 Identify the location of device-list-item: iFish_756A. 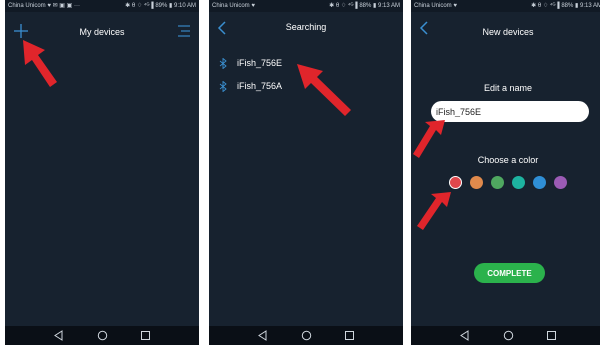
(250, 86).